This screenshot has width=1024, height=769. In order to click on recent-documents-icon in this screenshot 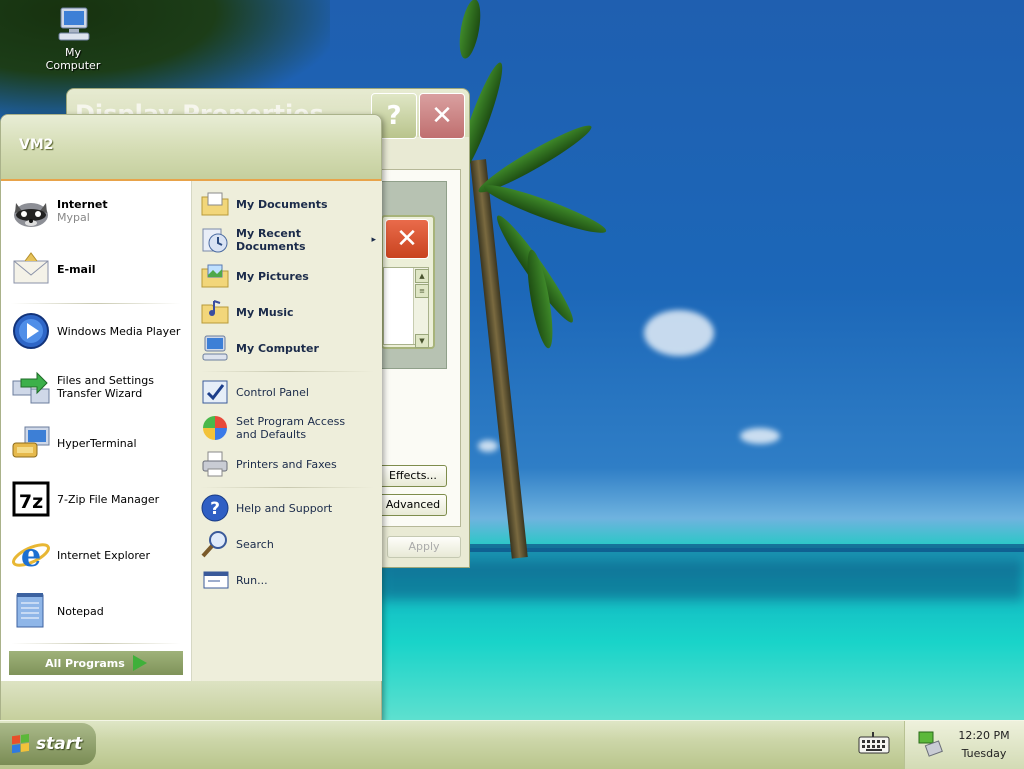, I will do `click(215, 240)`.